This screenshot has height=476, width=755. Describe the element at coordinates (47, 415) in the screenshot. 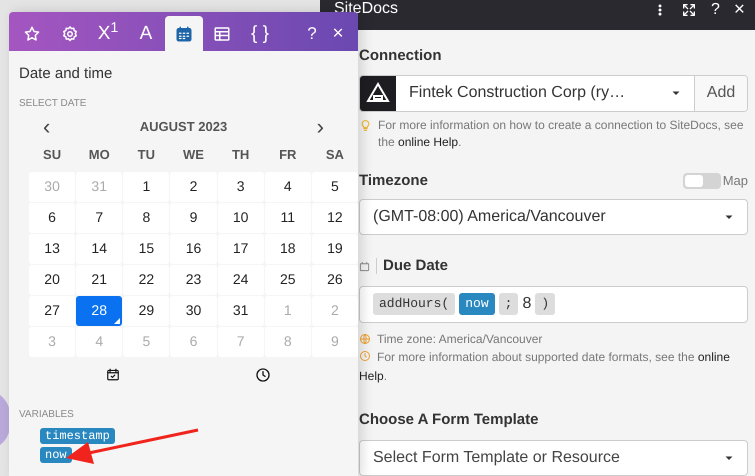

I see `section-label: VARIABLES` at that location.